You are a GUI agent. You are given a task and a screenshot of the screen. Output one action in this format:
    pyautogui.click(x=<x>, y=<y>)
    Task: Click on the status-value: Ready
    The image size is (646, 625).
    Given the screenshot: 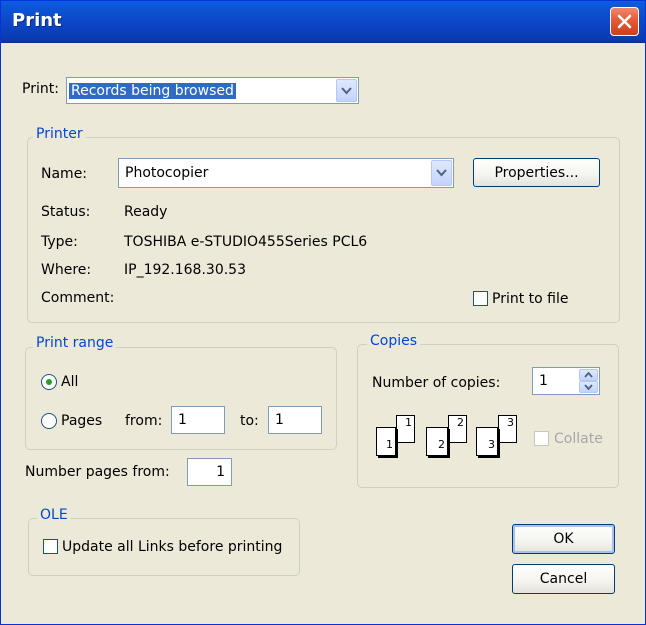 What is the action you would take?
    pyautogui.click(x=146, y=212)
    